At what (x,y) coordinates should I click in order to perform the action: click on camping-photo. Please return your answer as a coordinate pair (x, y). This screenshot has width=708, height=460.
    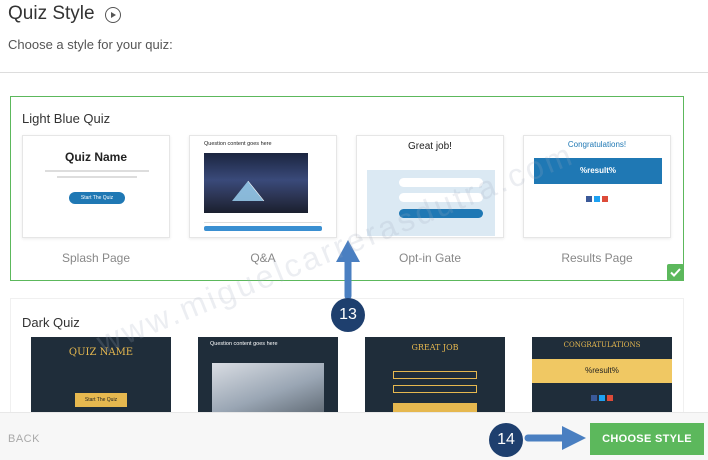
    Looking at the image, I should click on (256, 183).